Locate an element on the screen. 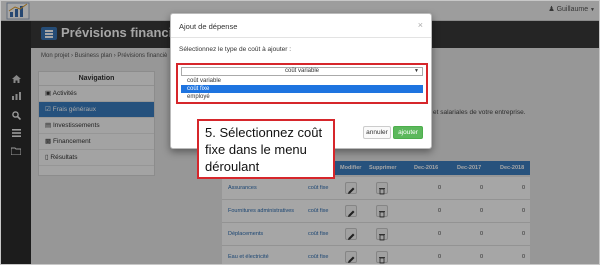 The image size is (600, 265). cost-type-label: Sélectionnez le type de coût à ajouter : is located at coordinates (235, 49).